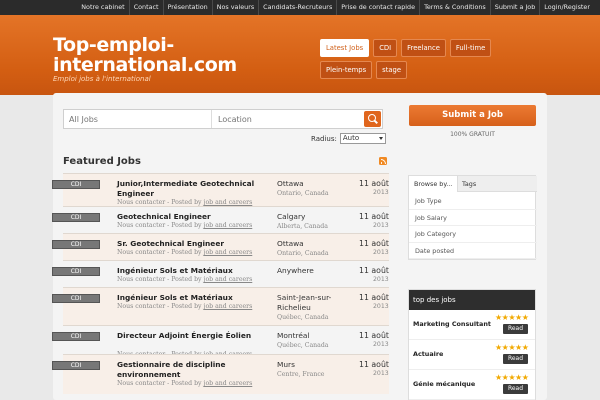 The image size is (600, 400). Describe the element at coordinates (145, 7) in the screenshot. I see `top-nav-link: Contact` at that location.